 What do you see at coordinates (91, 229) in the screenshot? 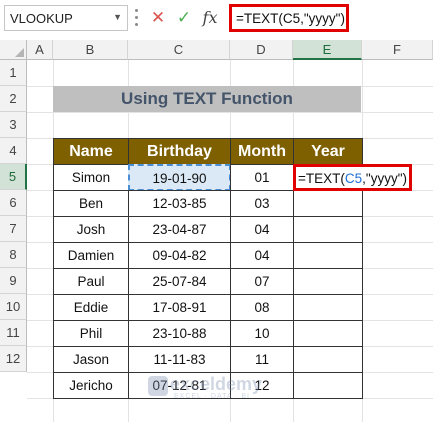
I see `cell-name: Josh` at bounding box center [91, 229].